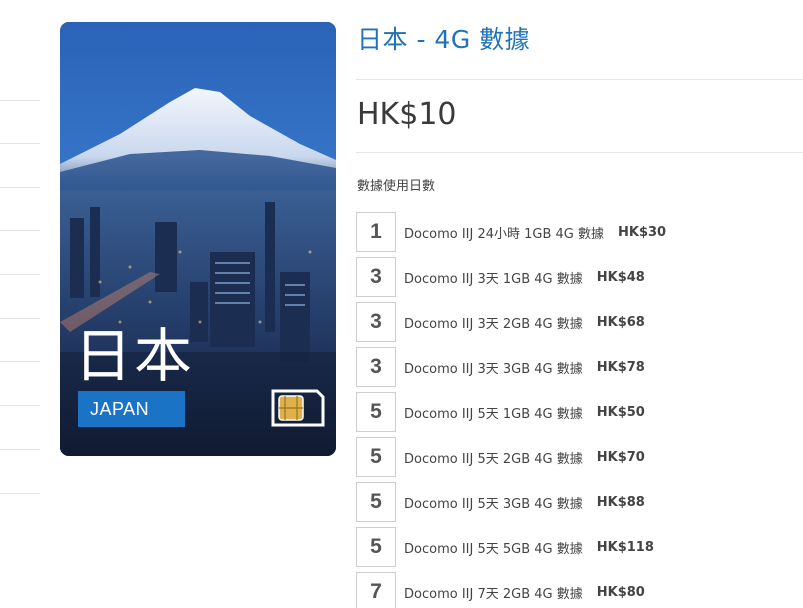  Describe the element at coordinates (493, 549) in the screenshot. I see `option-name: Docomo IIJ 5天 5GB 4G 數據` at that location.